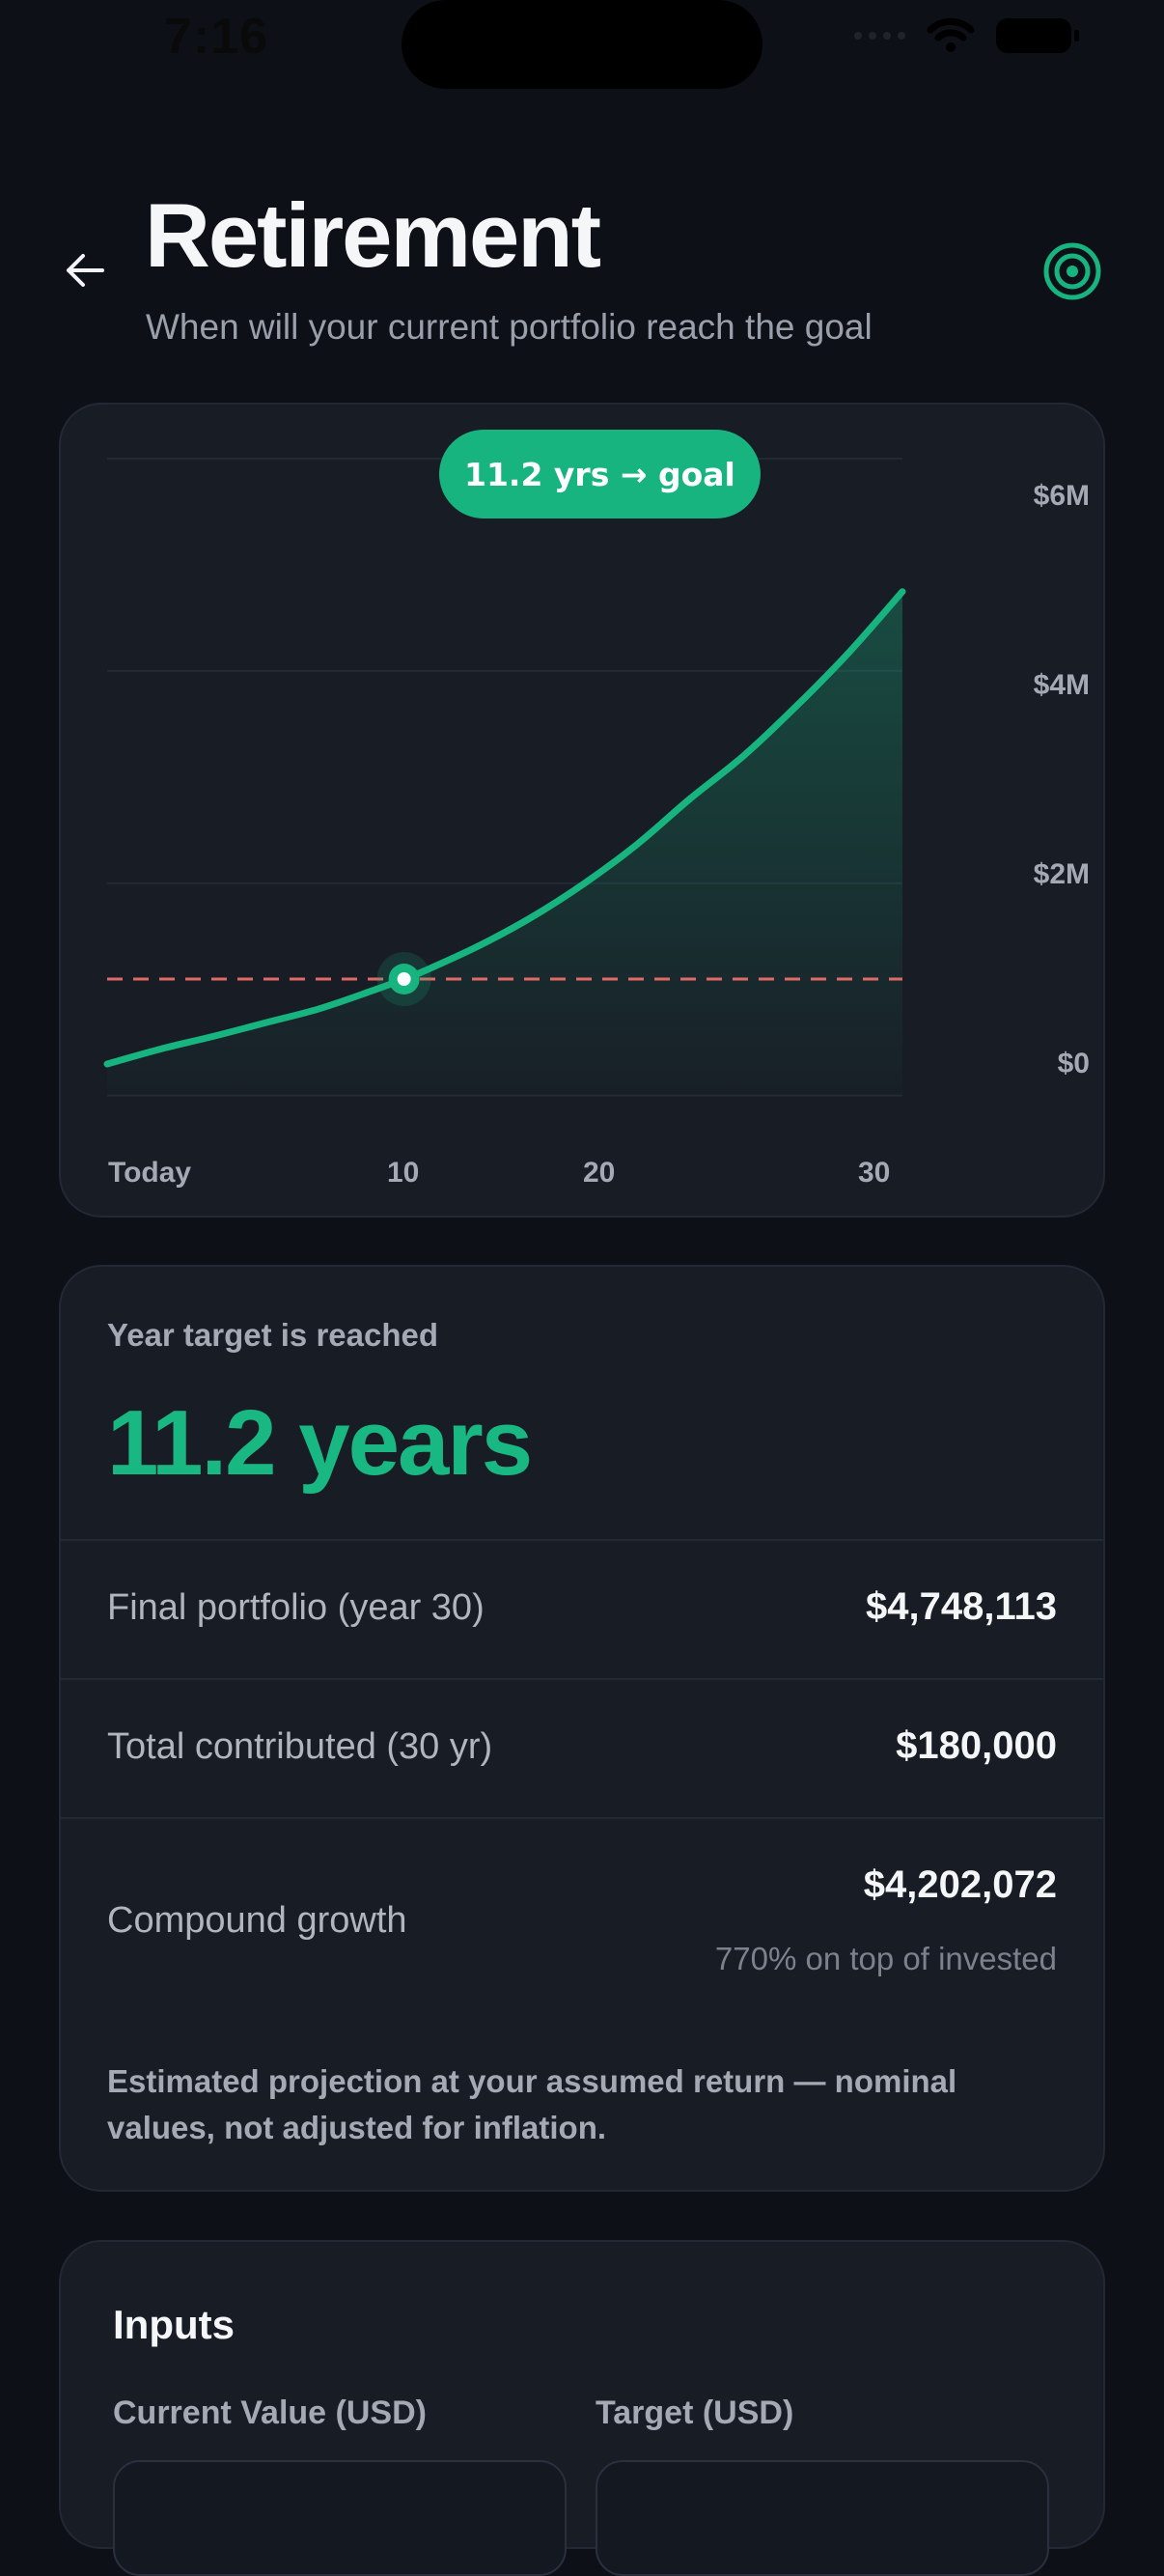 The image size is (1164, 2576). Describe the element at coordinates (880, 36) in the screenshot. I see `cellular-signal-icon` at that location.